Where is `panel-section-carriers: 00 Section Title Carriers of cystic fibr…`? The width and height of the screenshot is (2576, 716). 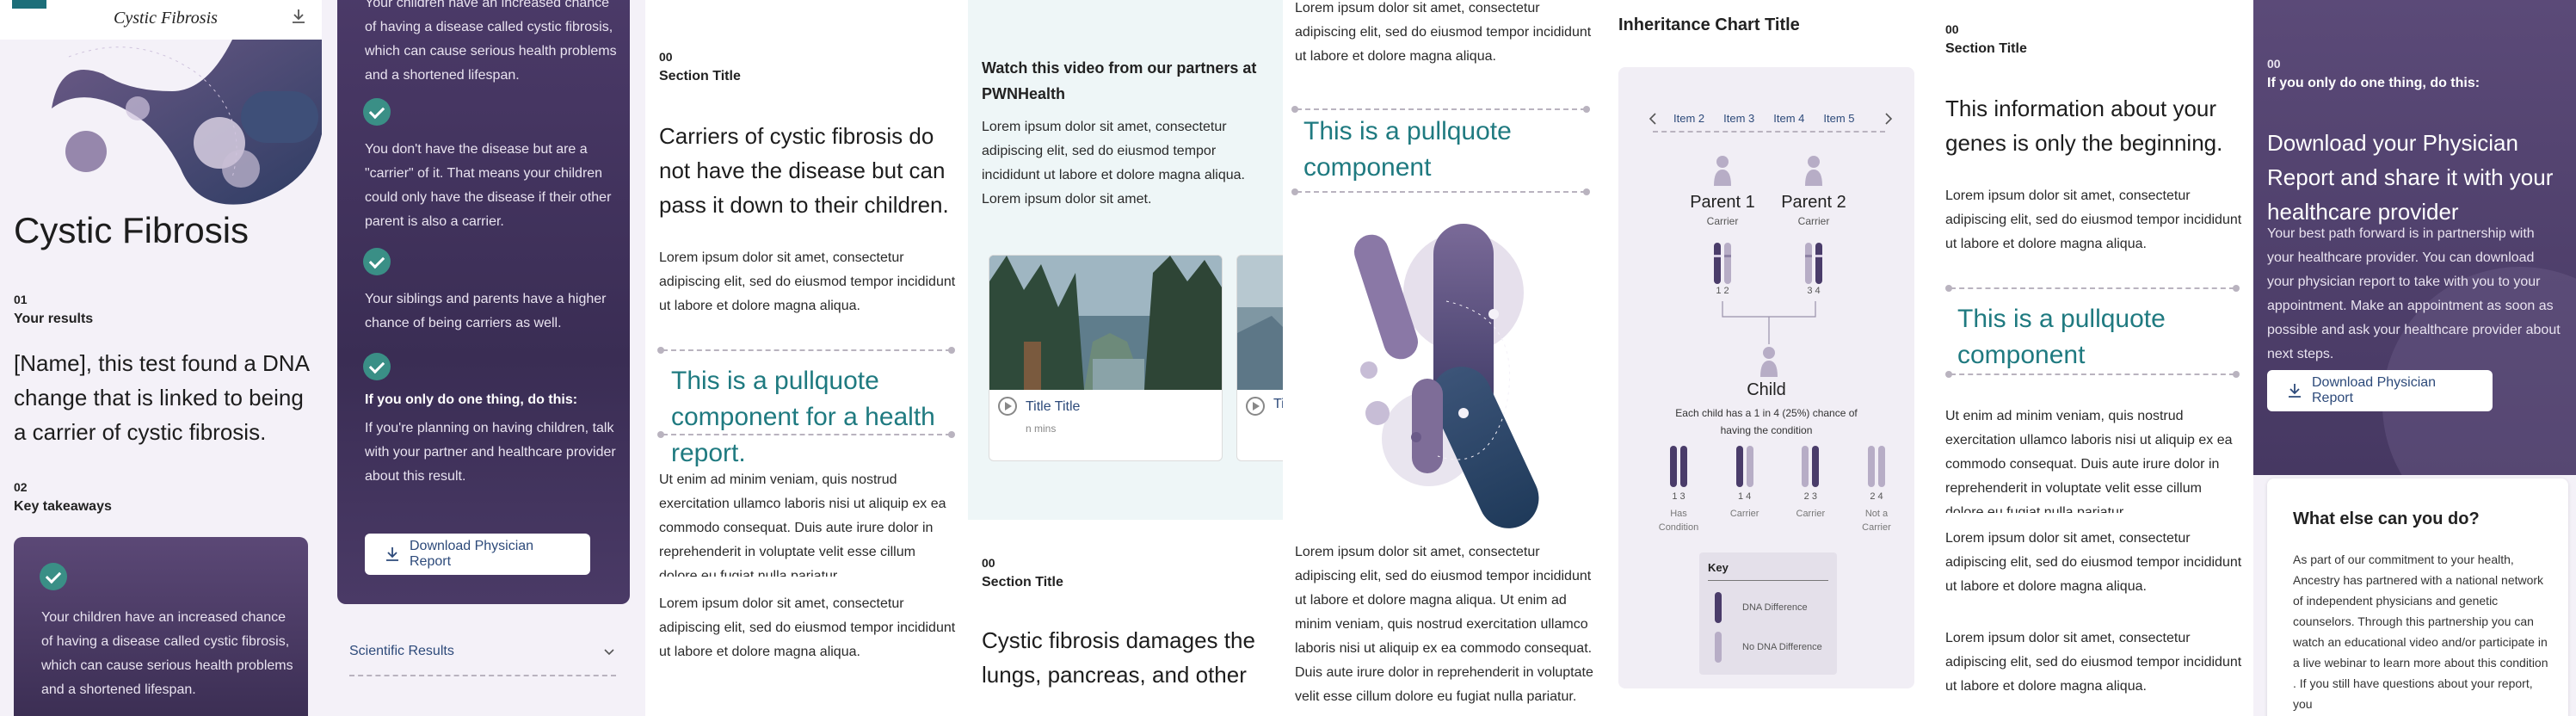 panel-section-carriers: 00 Section Title Carriers of cystic fibr… is located at coordinates (807, 358).